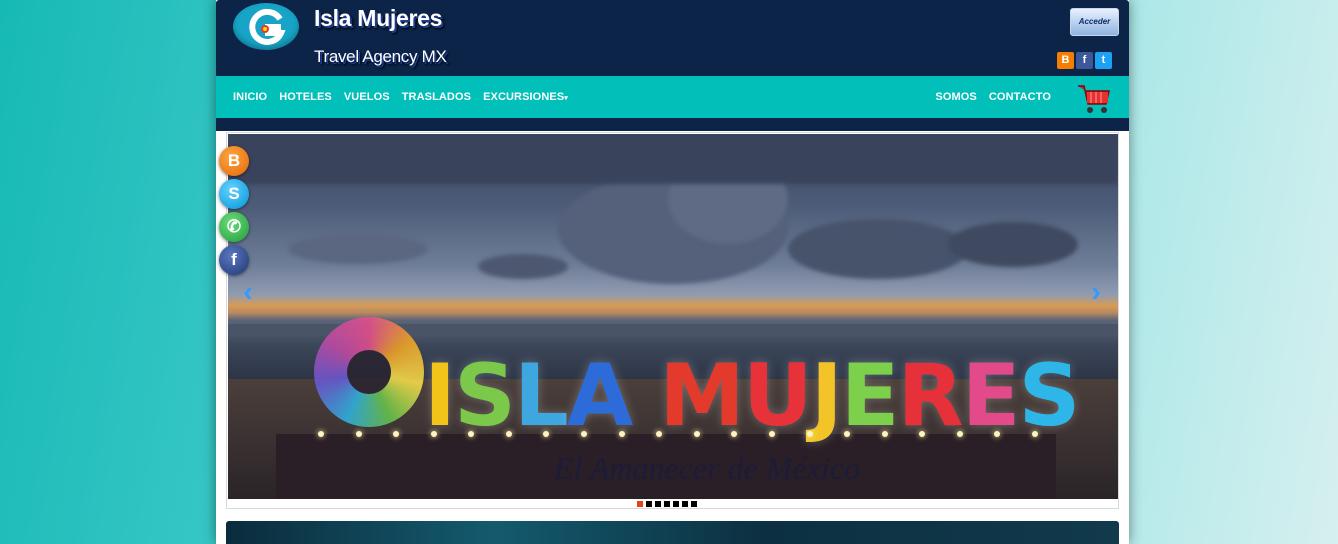 The image size is (1338, 544). Describe the element at coordinates (250, 97) in the screenshot. I see `nav-item-inicio: INICIO` at that location.